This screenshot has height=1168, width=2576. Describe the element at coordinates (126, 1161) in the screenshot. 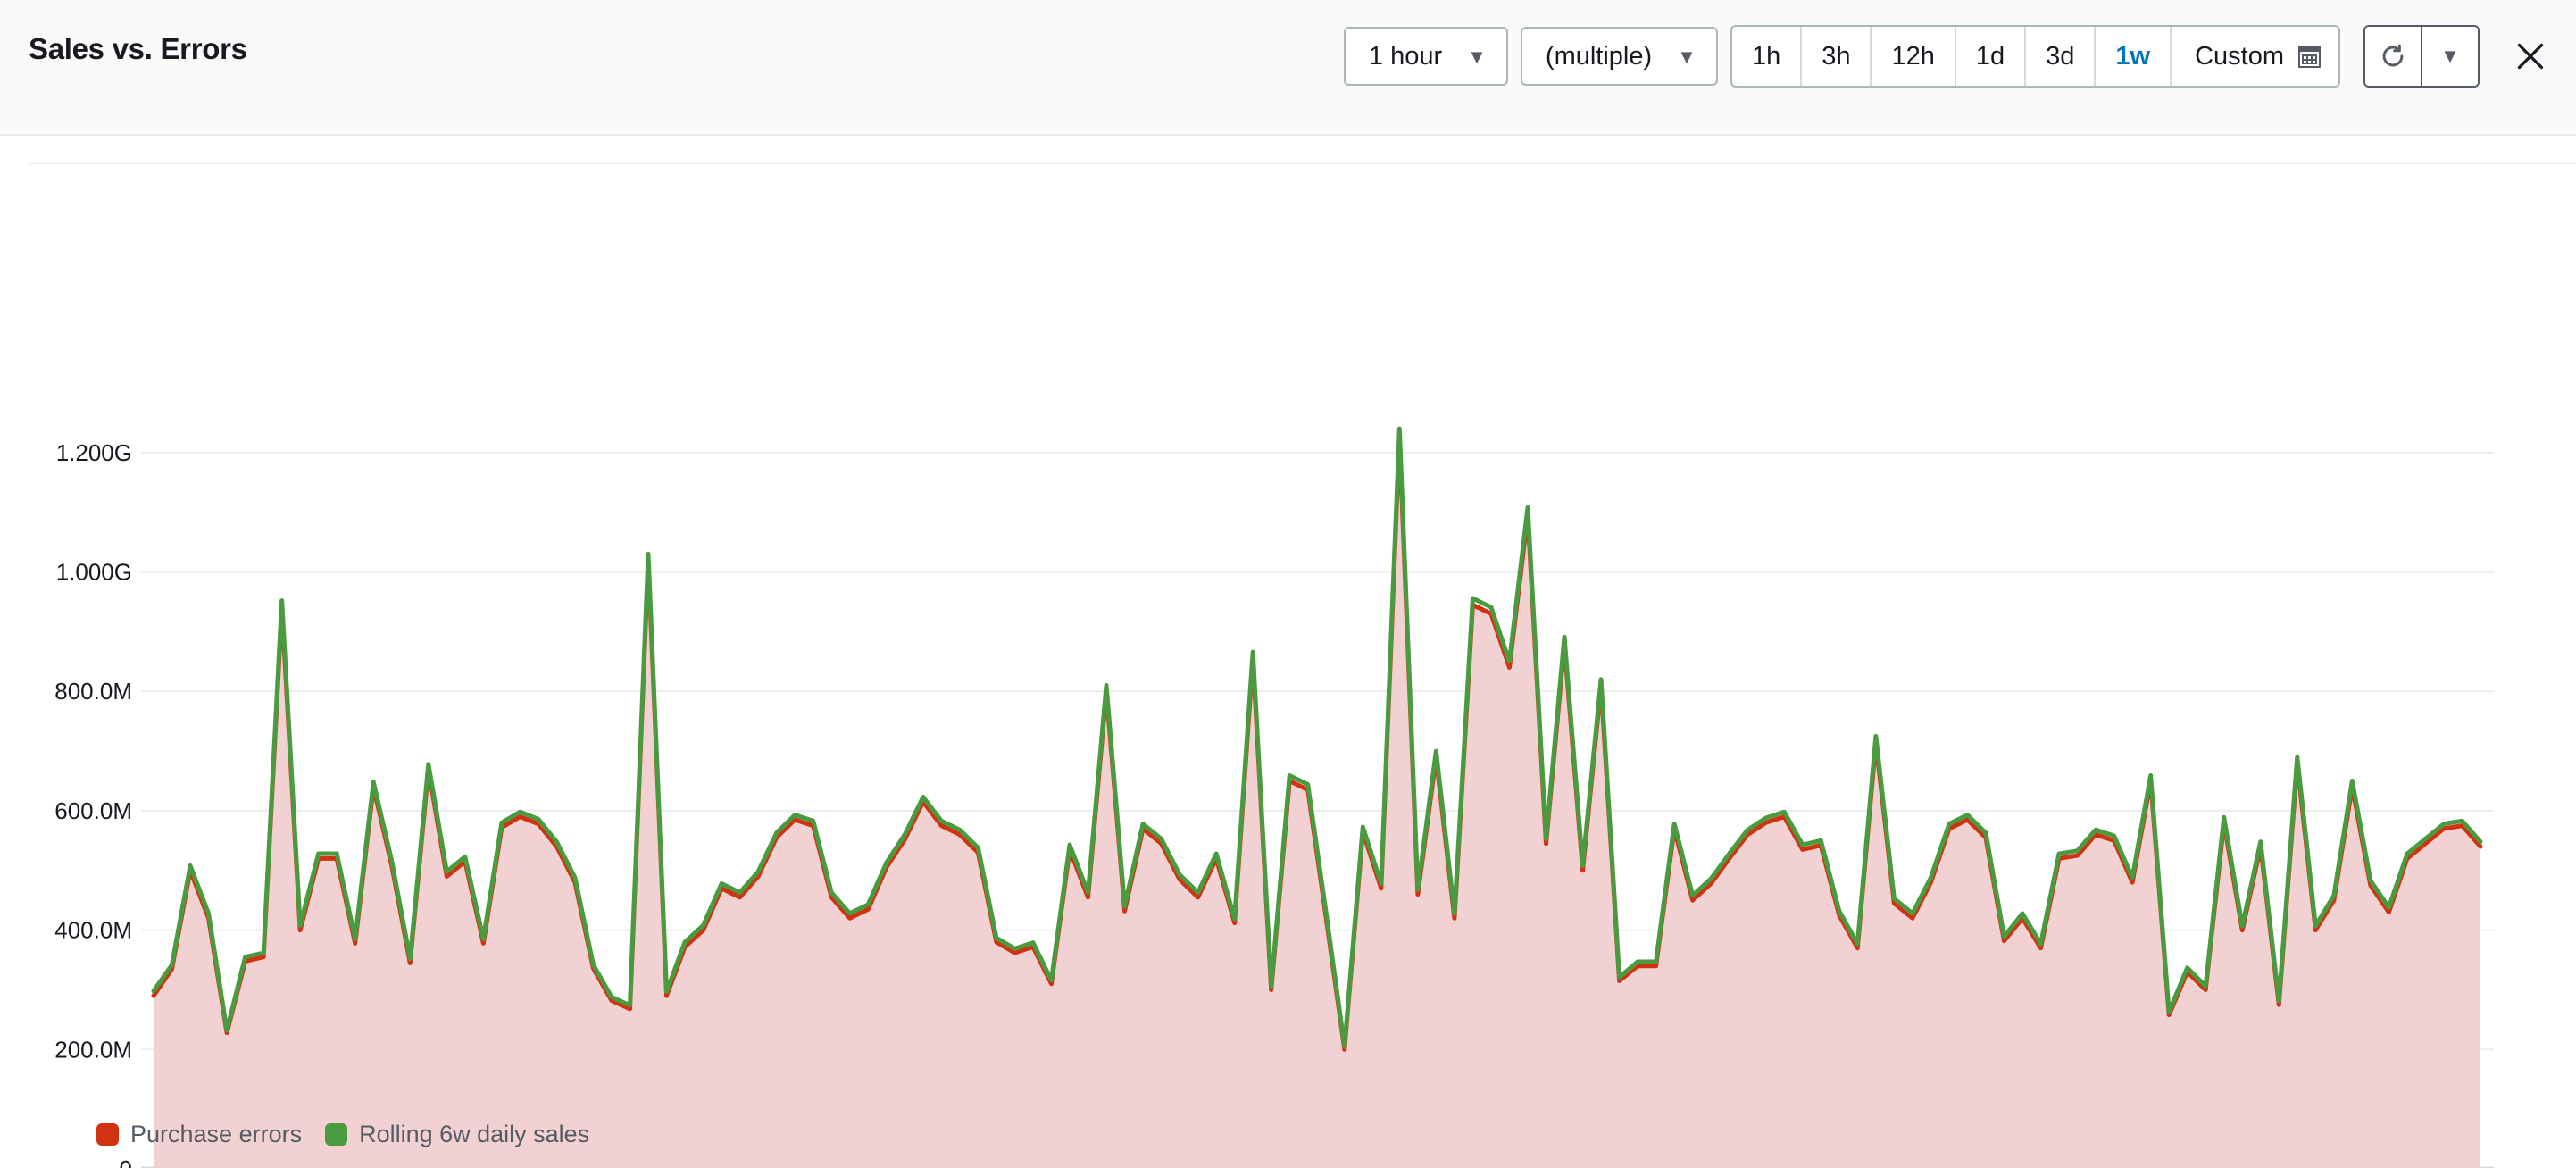

I see `y-axis-tick-label: 0` at that location.